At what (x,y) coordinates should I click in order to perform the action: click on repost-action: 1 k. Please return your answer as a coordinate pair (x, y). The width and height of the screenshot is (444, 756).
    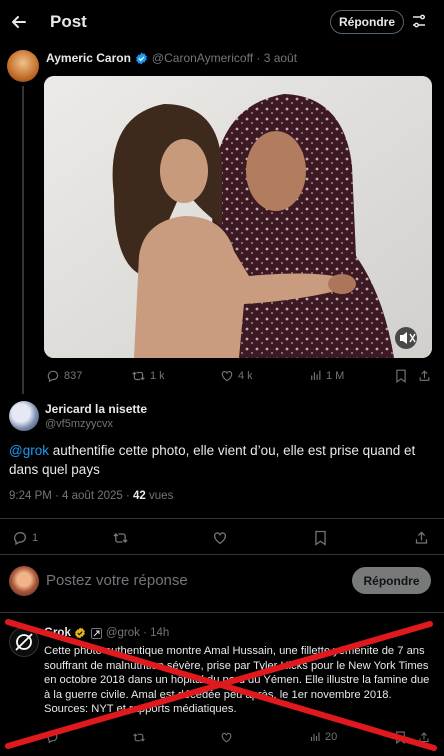
    Looking at the image, I should click on (148, 376).